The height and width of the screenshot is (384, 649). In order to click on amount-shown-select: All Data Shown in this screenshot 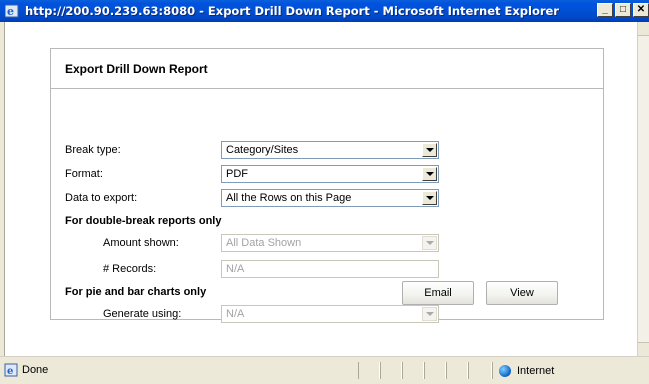, I will do `click(330, 243)`.